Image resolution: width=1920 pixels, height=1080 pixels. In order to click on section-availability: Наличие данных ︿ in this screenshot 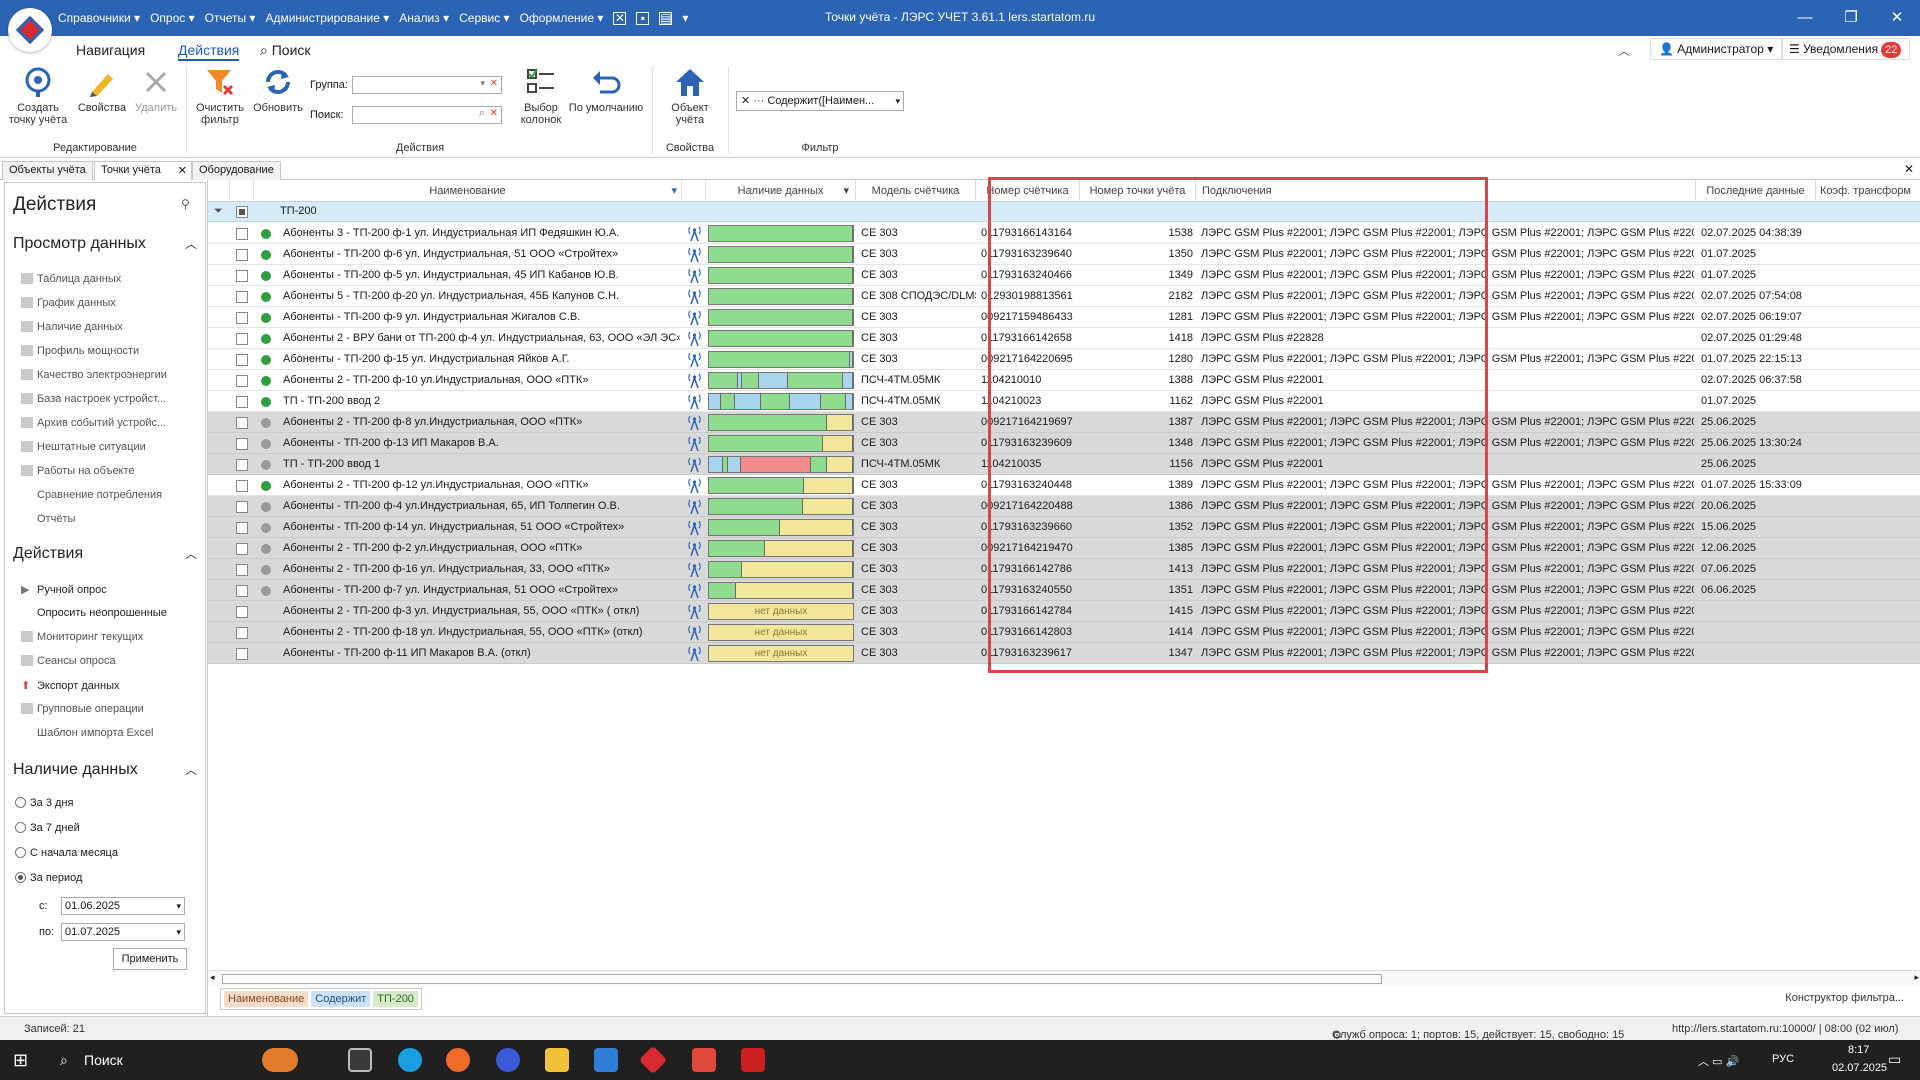, I will do `click(105, 770)`.